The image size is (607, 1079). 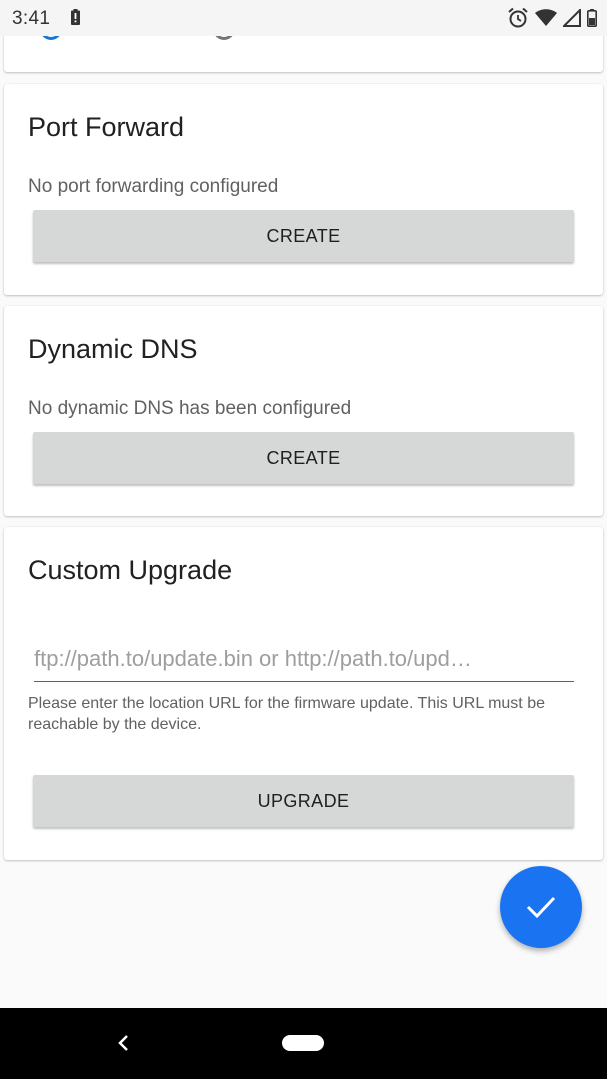 What do you see at coordinates (224, 38) in the screenshot?
I see `radio-button-unchecked` at bounding box center [224, 38].